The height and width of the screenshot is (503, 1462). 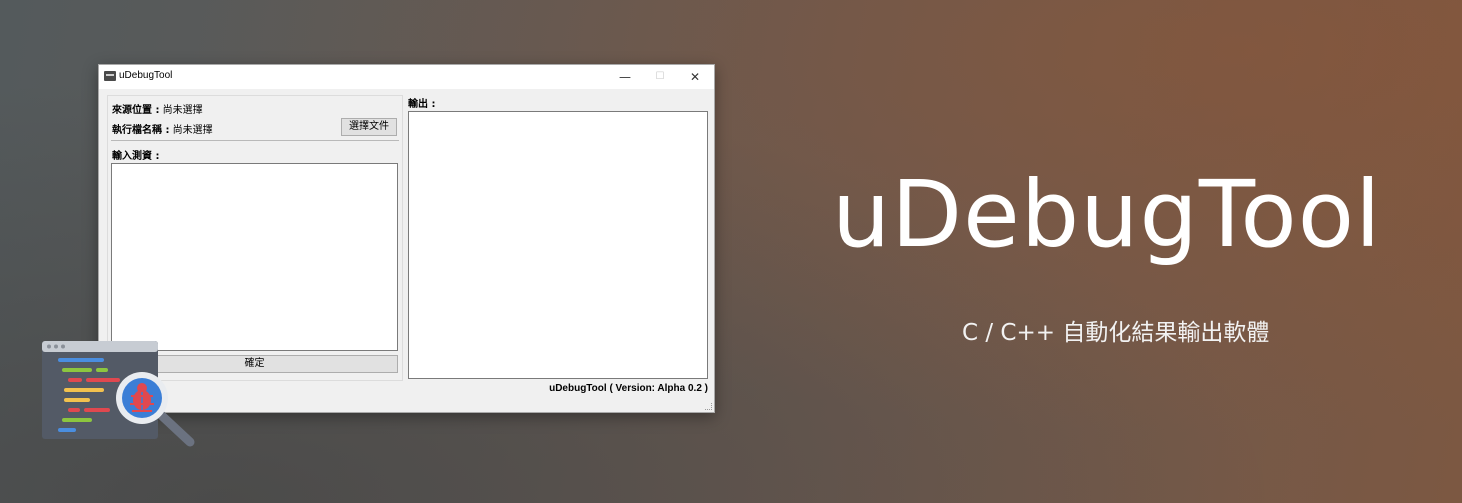 What do you see at coordinates (695, 77) in the screenshot?
I see `close-button: ✕` at bounding box center [695, 77].